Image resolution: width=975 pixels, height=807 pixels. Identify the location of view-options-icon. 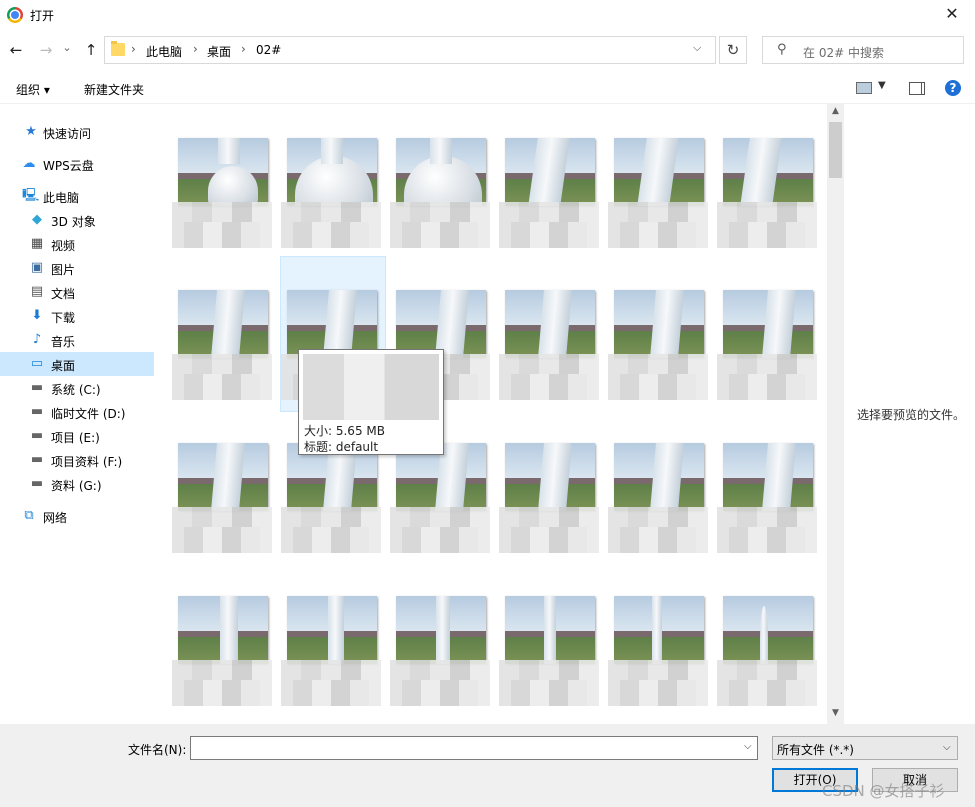
(864, 88).